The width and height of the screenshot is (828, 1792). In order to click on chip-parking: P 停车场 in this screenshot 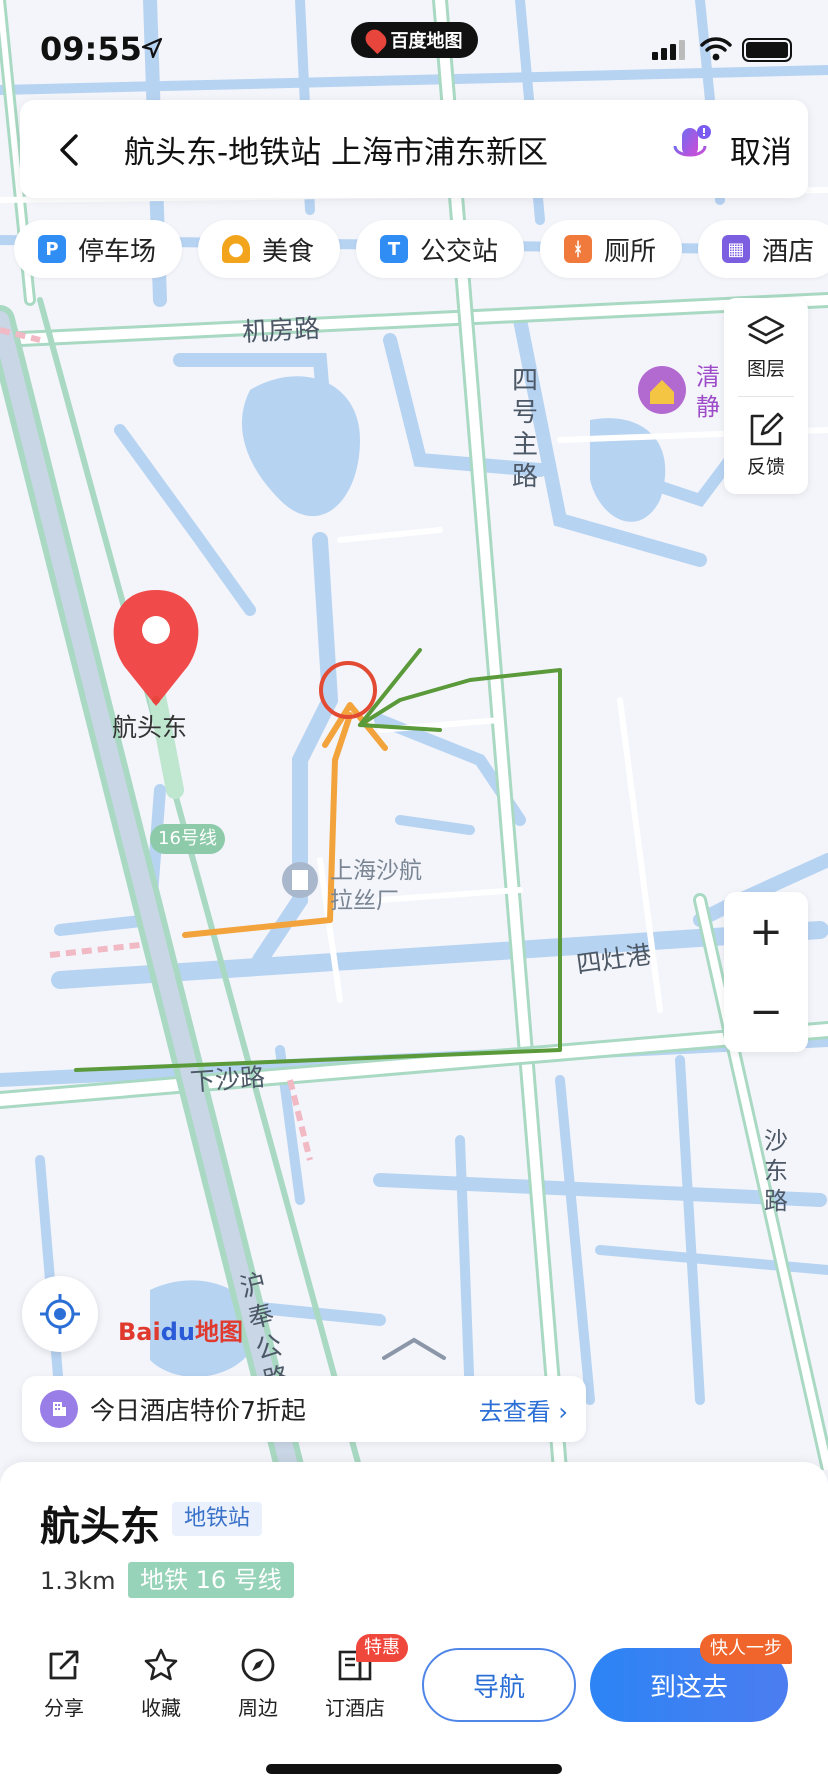, I will do `click(98, 249)`.